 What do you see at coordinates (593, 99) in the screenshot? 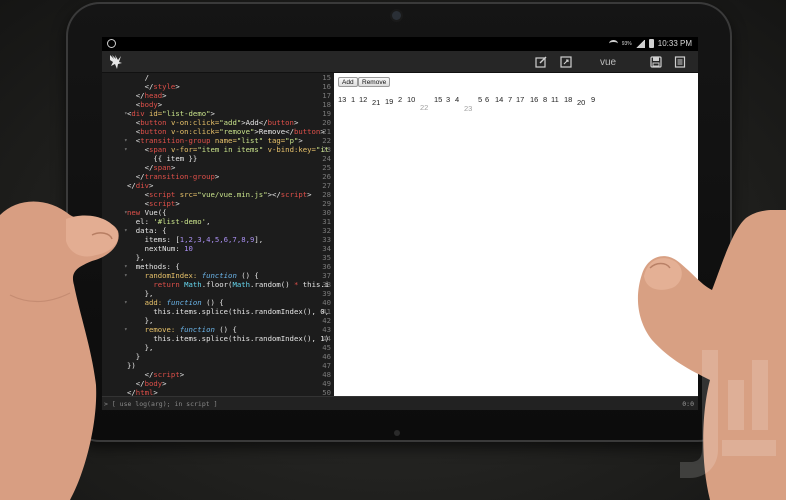
I see `list-item: 9` at bounding box center [593, 99].